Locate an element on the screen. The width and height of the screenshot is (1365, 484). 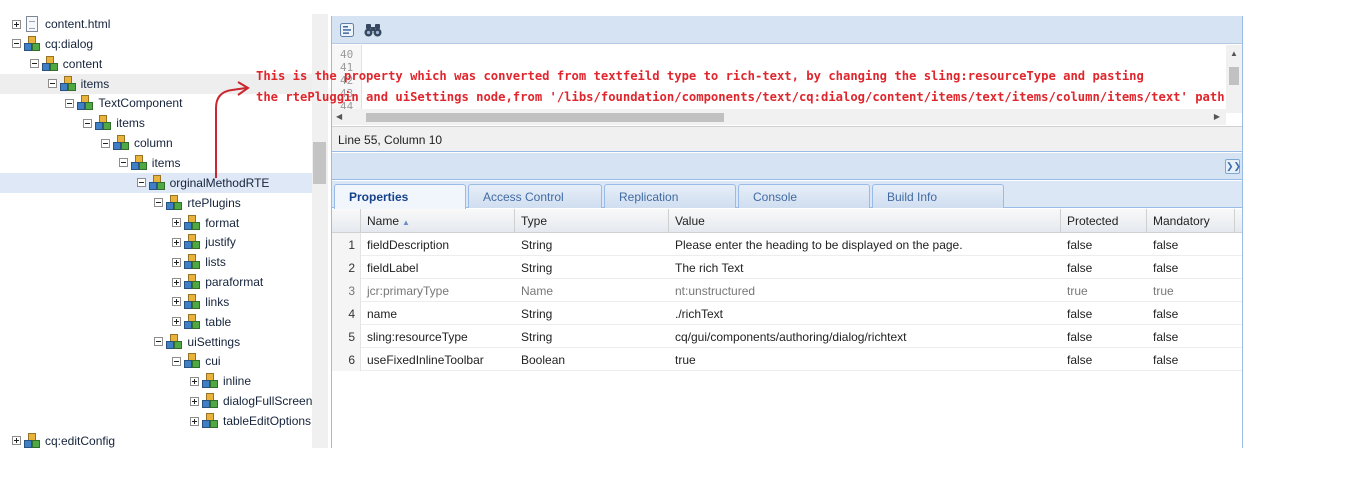
table-row: 4 name String ./richText false false is located at coordinates (787, 313).